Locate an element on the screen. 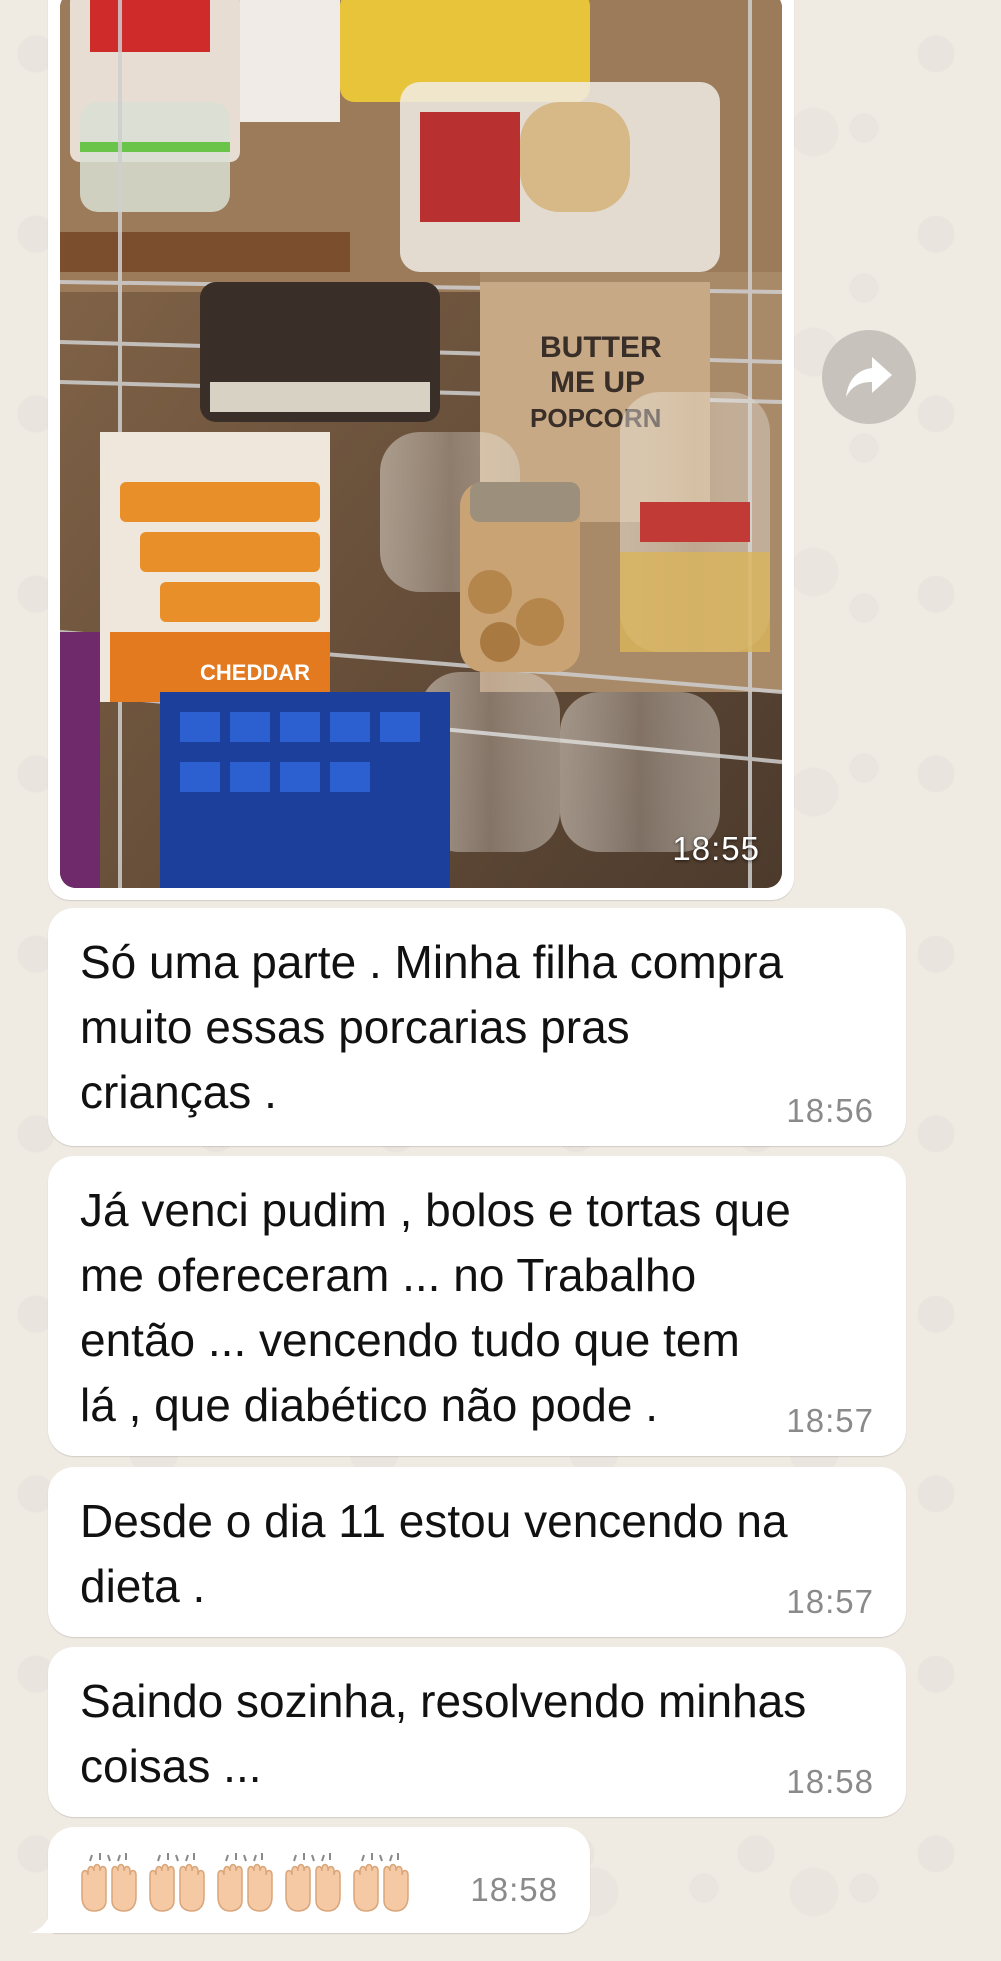 This screenshot has height=1961, width=1001. emoji-row is located at coordinates (246, 1882).